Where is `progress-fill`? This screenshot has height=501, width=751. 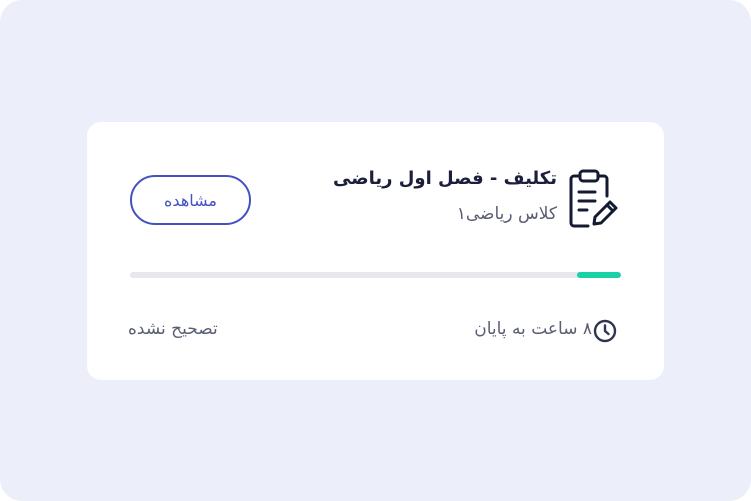
progress-fill is located at coordinates (598, 275).